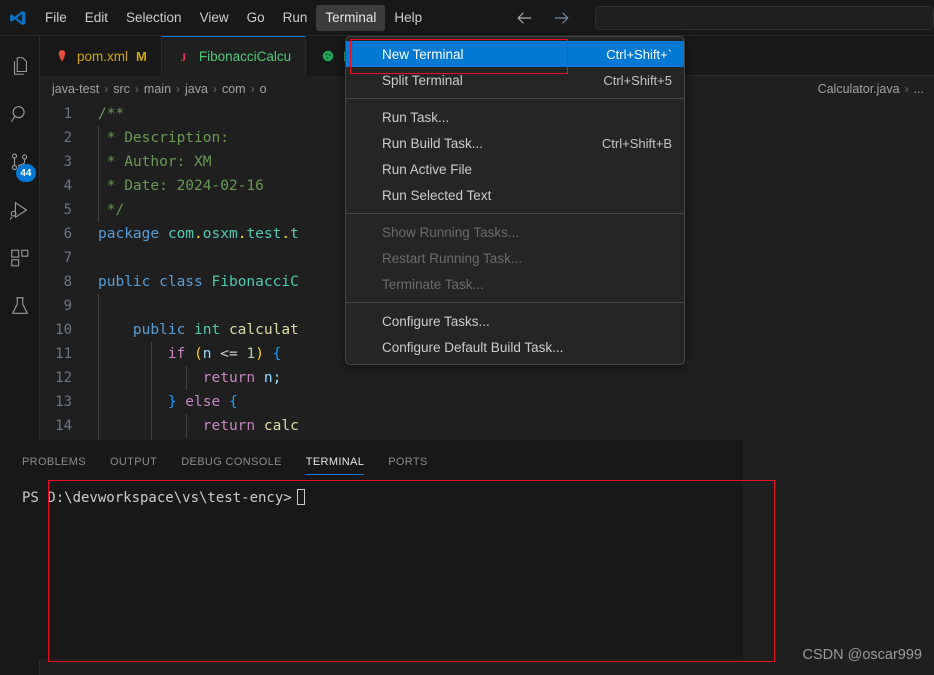 The height and width of the screenshot is (675, 934). I want to click on sidebar-item-testing, so click(20, 308).